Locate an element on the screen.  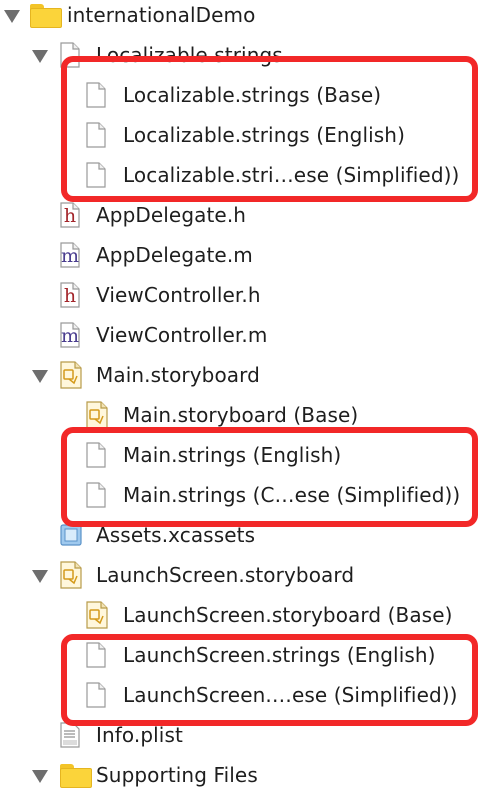
tree-row-viewcontroller-m: m ViewController.m is located at coordinates (244, 335).